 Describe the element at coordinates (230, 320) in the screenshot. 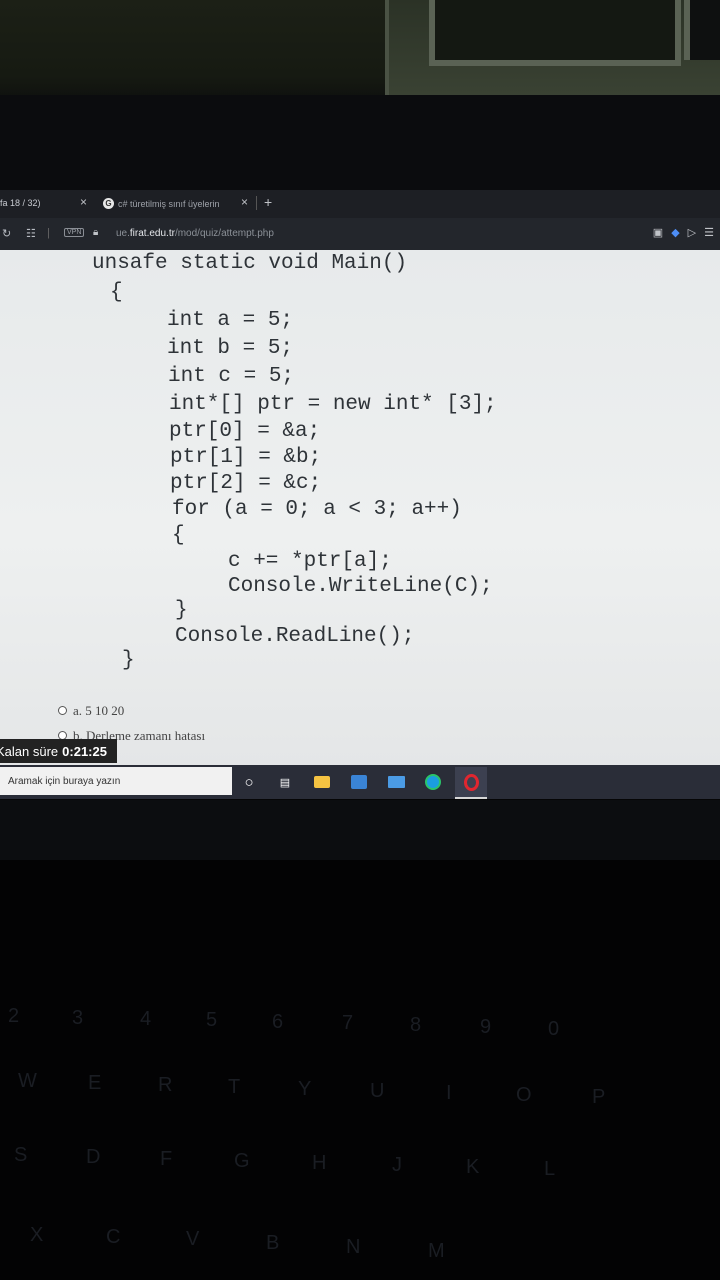

I see `code-line: int a = 5;` at that location.